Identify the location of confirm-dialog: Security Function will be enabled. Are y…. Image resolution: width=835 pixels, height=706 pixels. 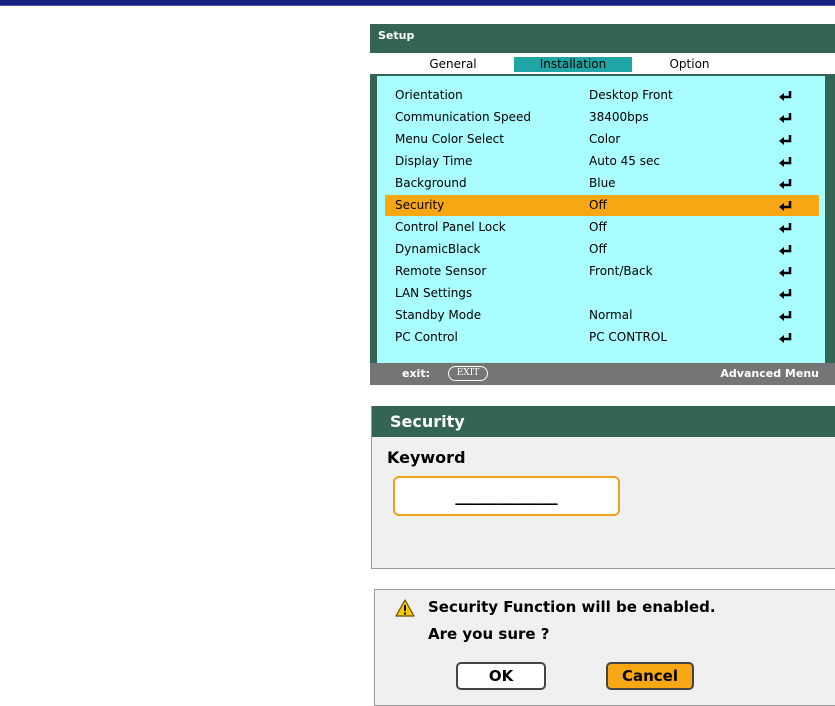
(604, 647).